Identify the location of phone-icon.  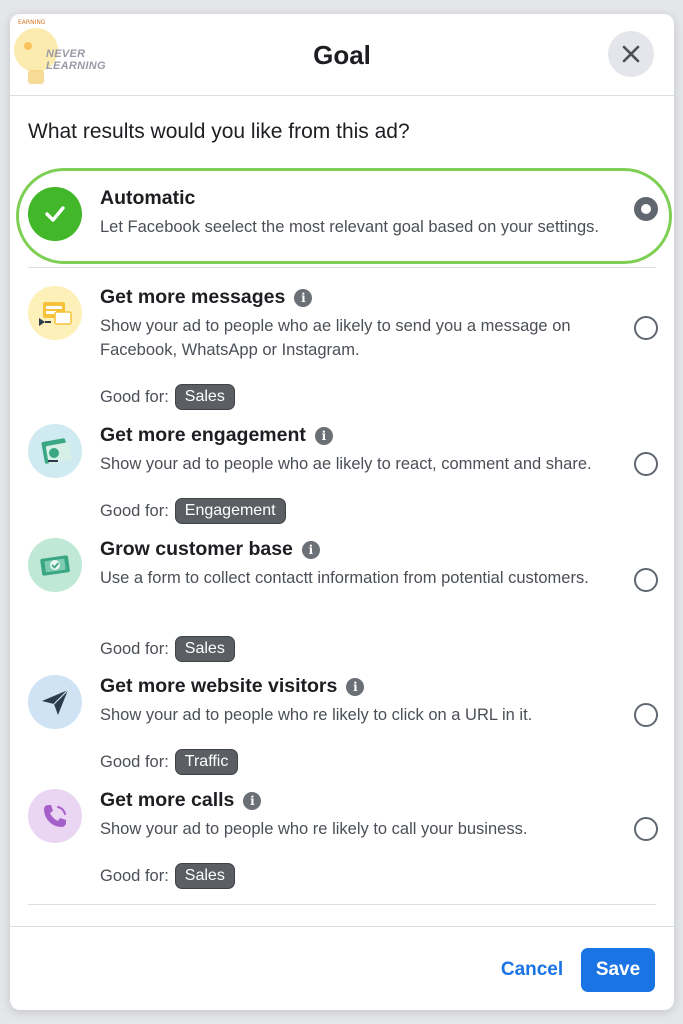
(55, 816).